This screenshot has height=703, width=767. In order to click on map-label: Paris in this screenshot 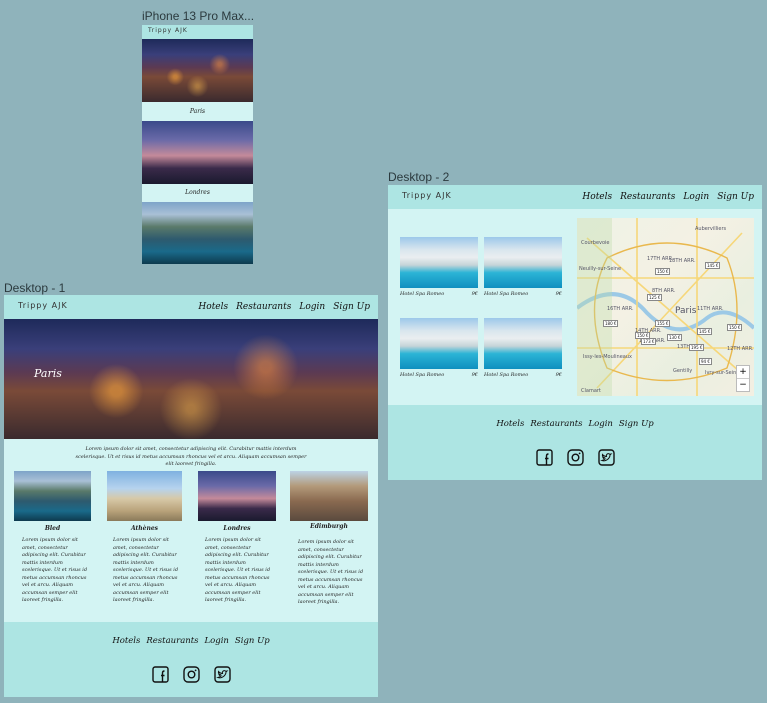, I will do `click(686, 311)`.